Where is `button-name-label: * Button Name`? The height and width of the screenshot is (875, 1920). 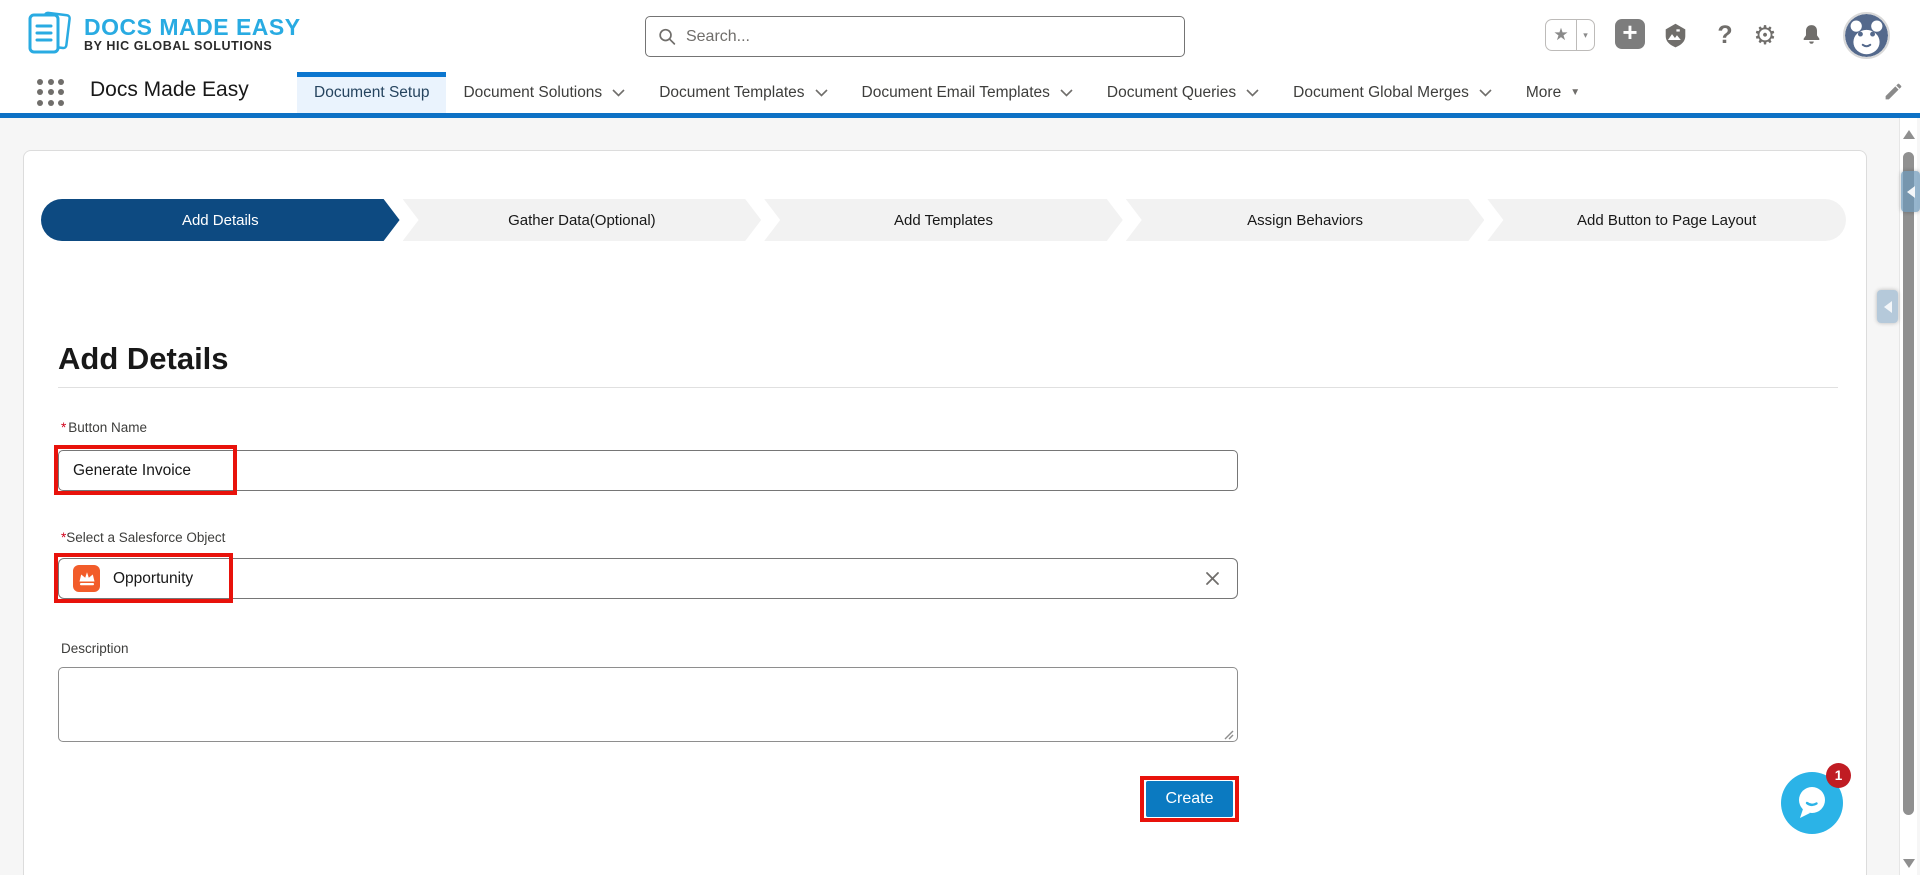 button-name-label: * Button Name is located at coordinates (104, 427).